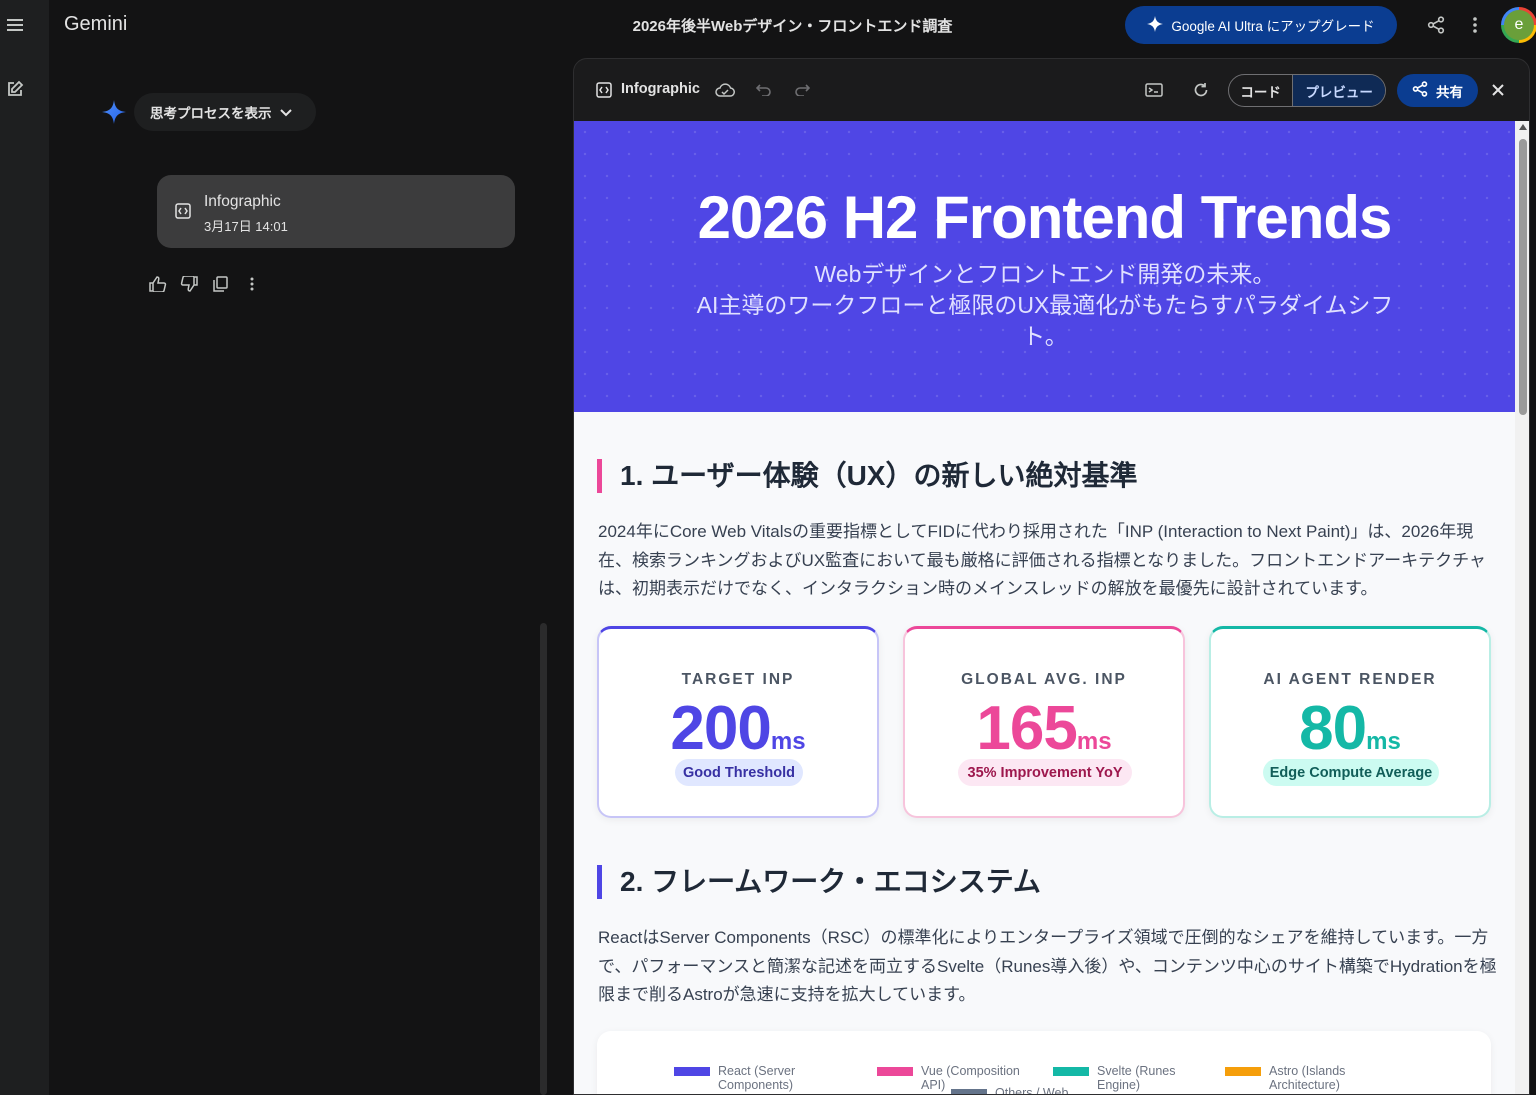 This screenshot has height=1095, width=1536. What do you see at coordinates (1136, 1078) in the screenshot?
I see `legend-label: Svelte (Runes Engine)` at bounding box center [1136, 1078].